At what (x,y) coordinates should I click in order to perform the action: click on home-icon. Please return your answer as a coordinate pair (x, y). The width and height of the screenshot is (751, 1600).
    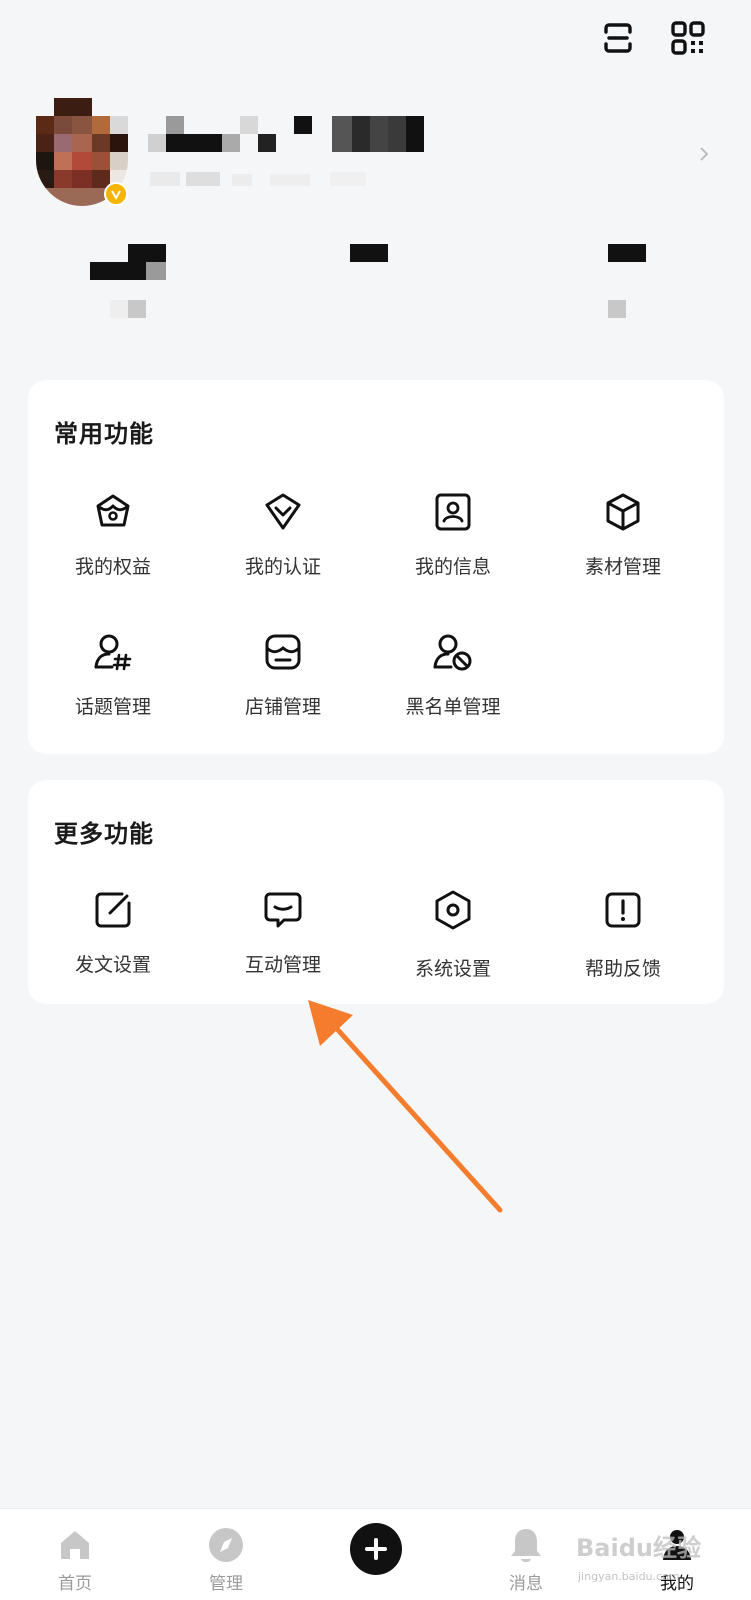
    Looking at the image, I should click on (75, 1545).